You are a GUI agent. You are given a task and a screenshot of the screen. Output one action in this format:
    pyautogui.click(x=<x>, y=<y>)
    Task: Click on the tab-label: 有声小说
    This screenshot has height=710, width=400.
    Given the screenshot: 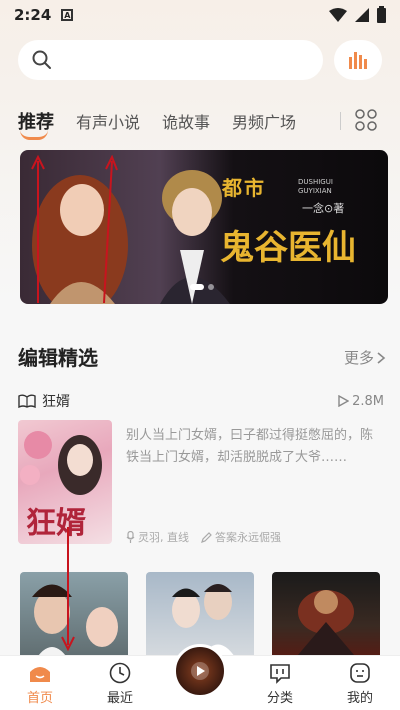 What is the action you would take?
    pyautogui.click(x=108, y=122)
    